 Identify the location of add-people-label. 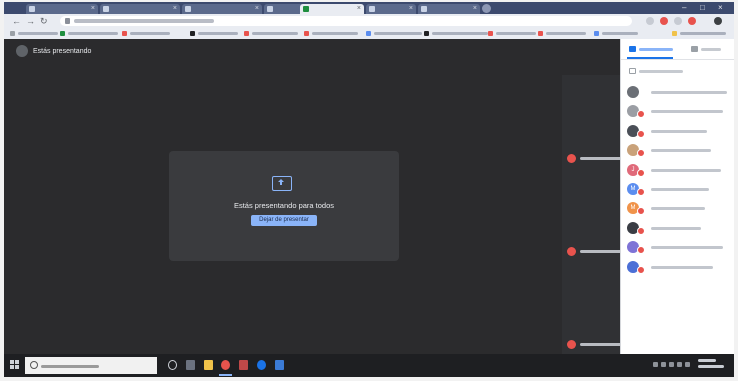
(661, 71).